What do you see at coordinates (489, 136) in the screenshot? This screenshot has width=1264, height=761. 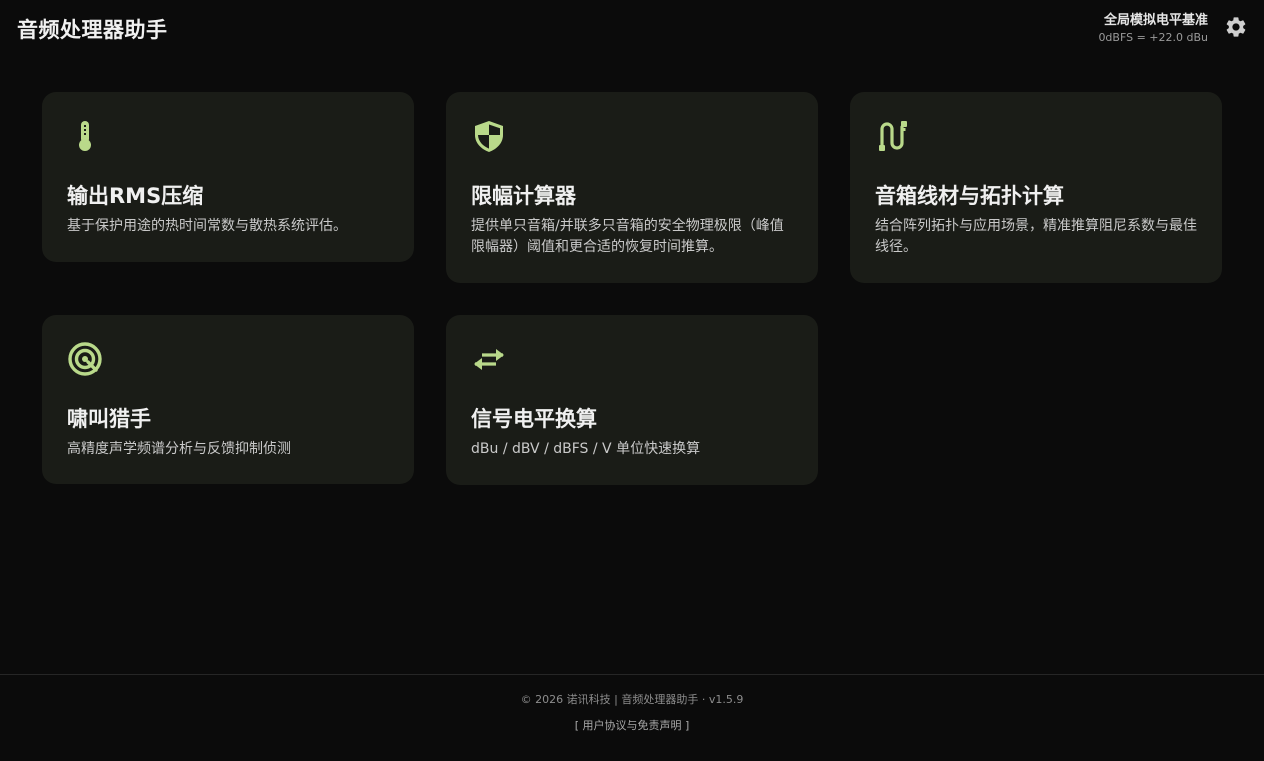 I see `shield-icon` at bounding box center [489, 136].